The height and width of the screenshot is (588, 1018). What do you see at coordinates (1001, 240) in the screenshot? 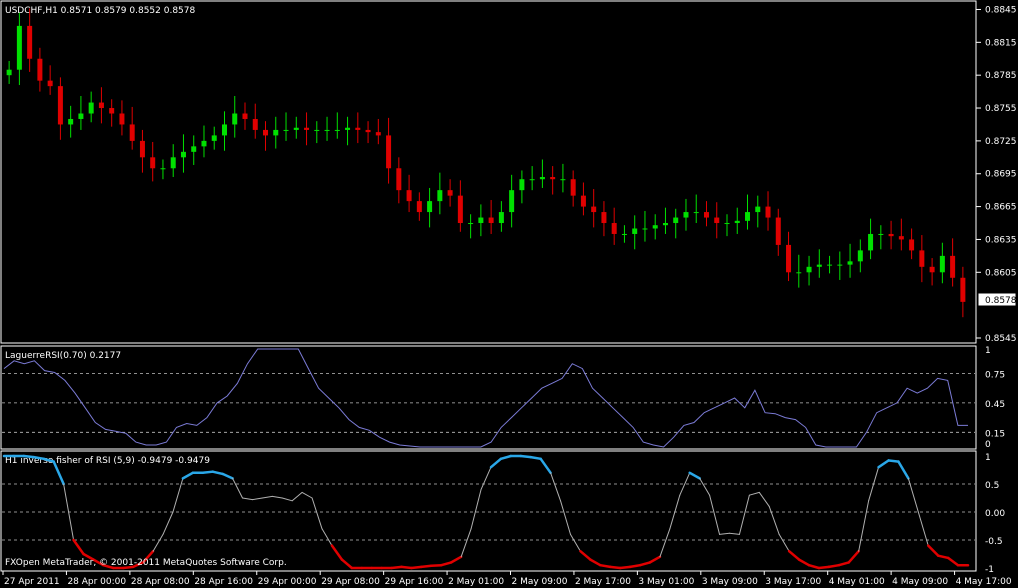
I see `price-tick-label: 0.8635` at bounding box center [1001, 240].